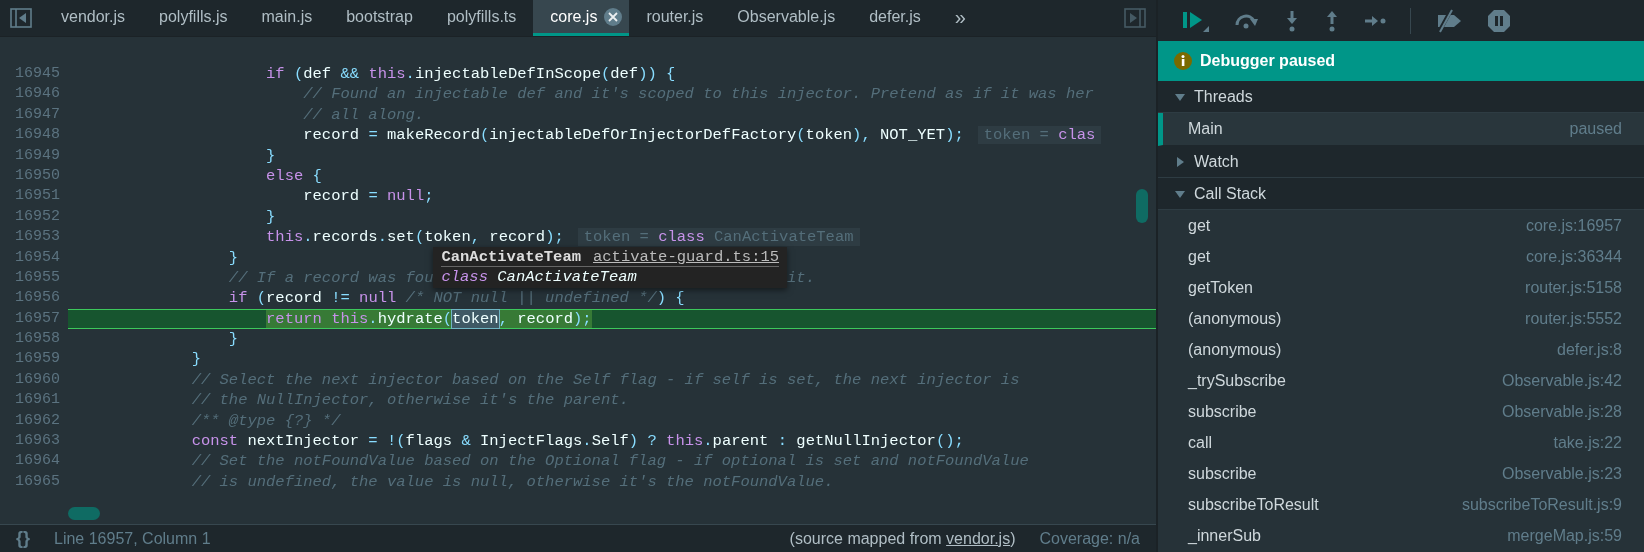 The width and height of the screenshot is (1644, 552). I want to click on line-number: 16959, so click(34, 359).